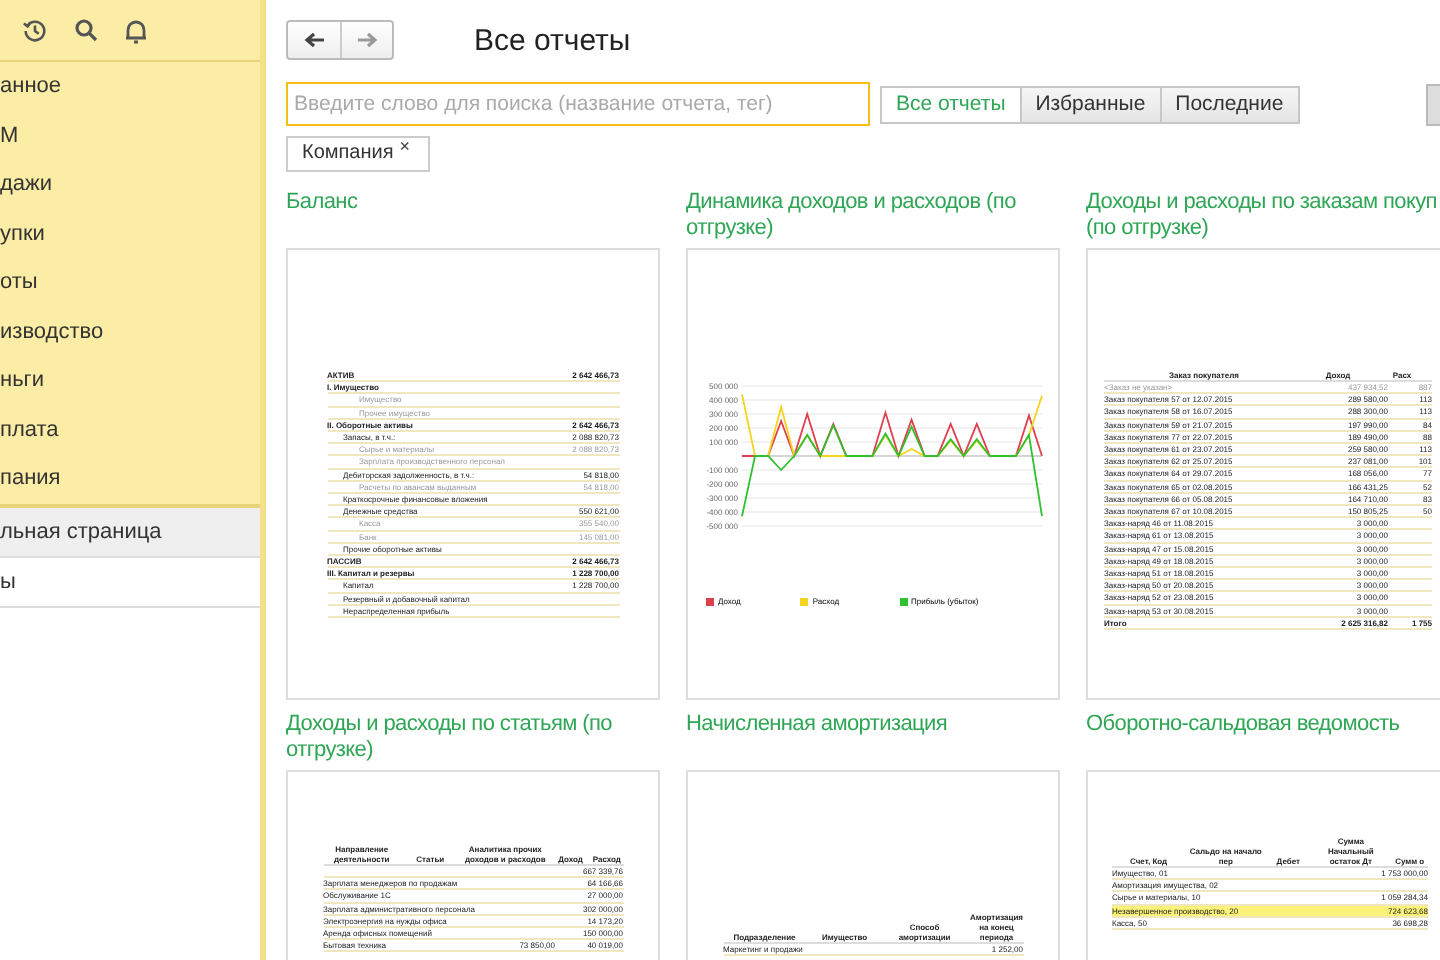 The height and width of the screenshot is (960, 1440). What do you see at coordinates (130, 135) in the screenshot?
I see `section-menu-item: М` at bounding box center [130, 135].